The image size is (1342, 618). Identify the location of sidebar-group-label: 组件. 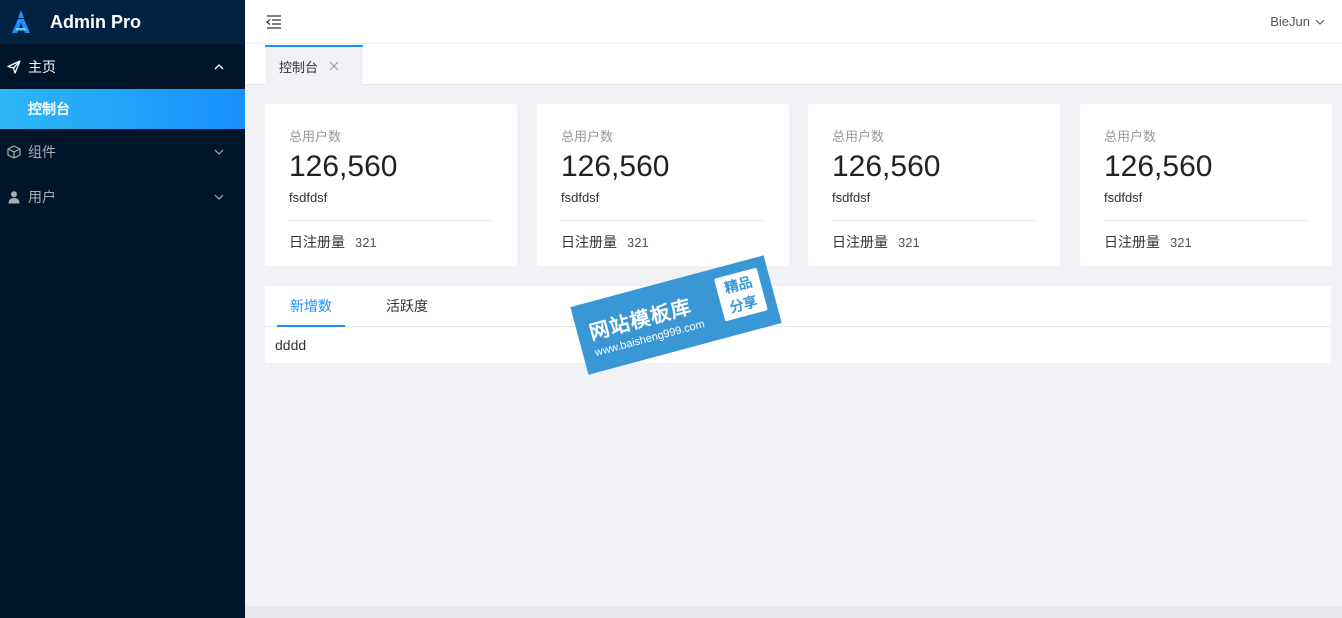
(42, 151).